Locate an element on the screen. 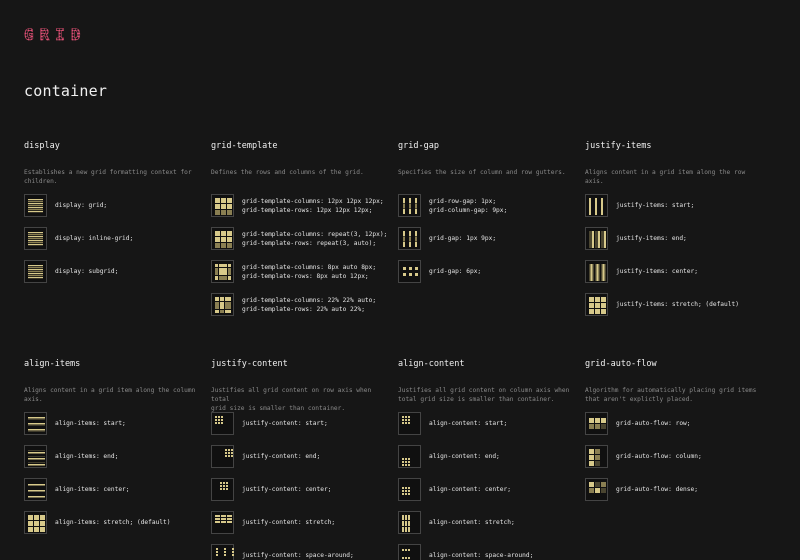  example-row: align-content: center; is located at coordinates (488, 489).